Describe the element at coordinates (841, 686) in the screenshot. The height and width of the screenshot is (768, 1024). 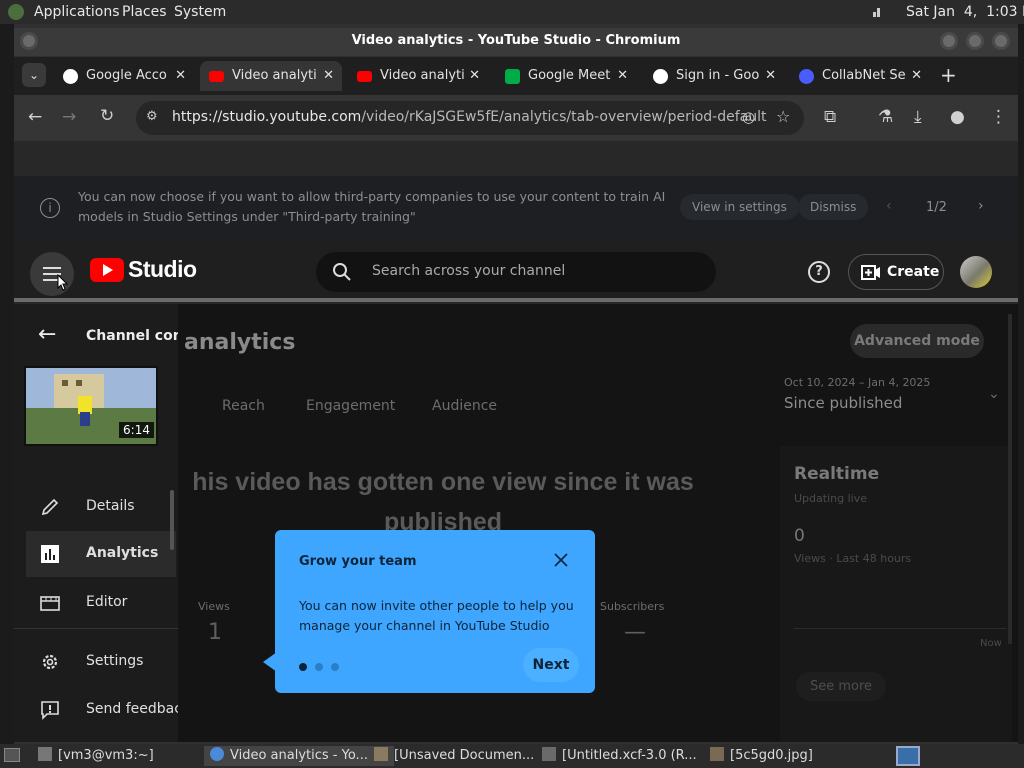
I see `see-more-button: See more` at that location.